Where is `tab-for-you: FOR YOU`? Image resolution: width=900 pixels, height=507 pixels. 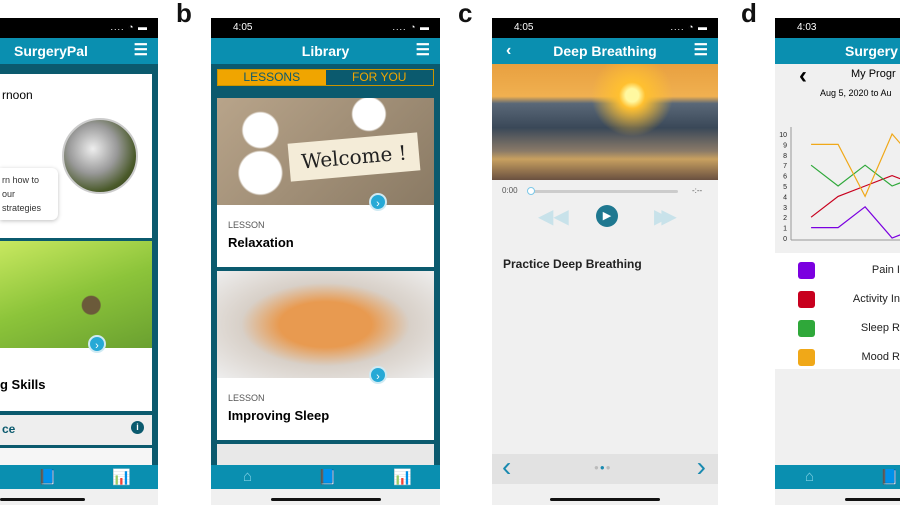 tab-for-you: FOR YOU is located at coordinates (380, 77).